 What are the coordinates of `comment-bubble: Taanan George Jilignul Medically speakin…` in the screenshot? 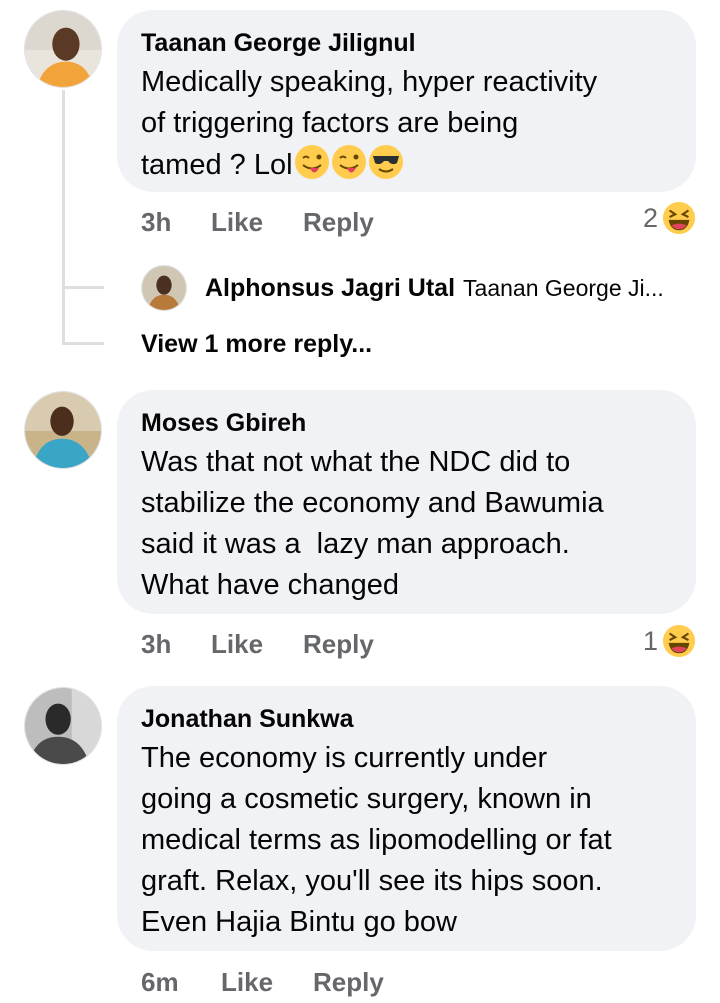 It's located at (406, 101).